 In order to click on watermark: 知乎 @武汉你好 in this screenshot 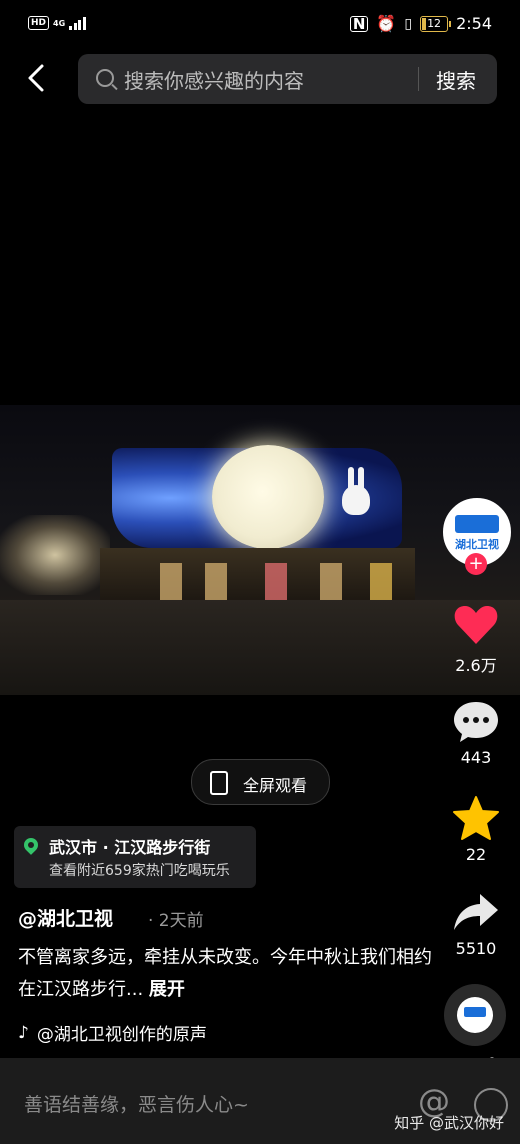, I will do `click(449, 1123)`.